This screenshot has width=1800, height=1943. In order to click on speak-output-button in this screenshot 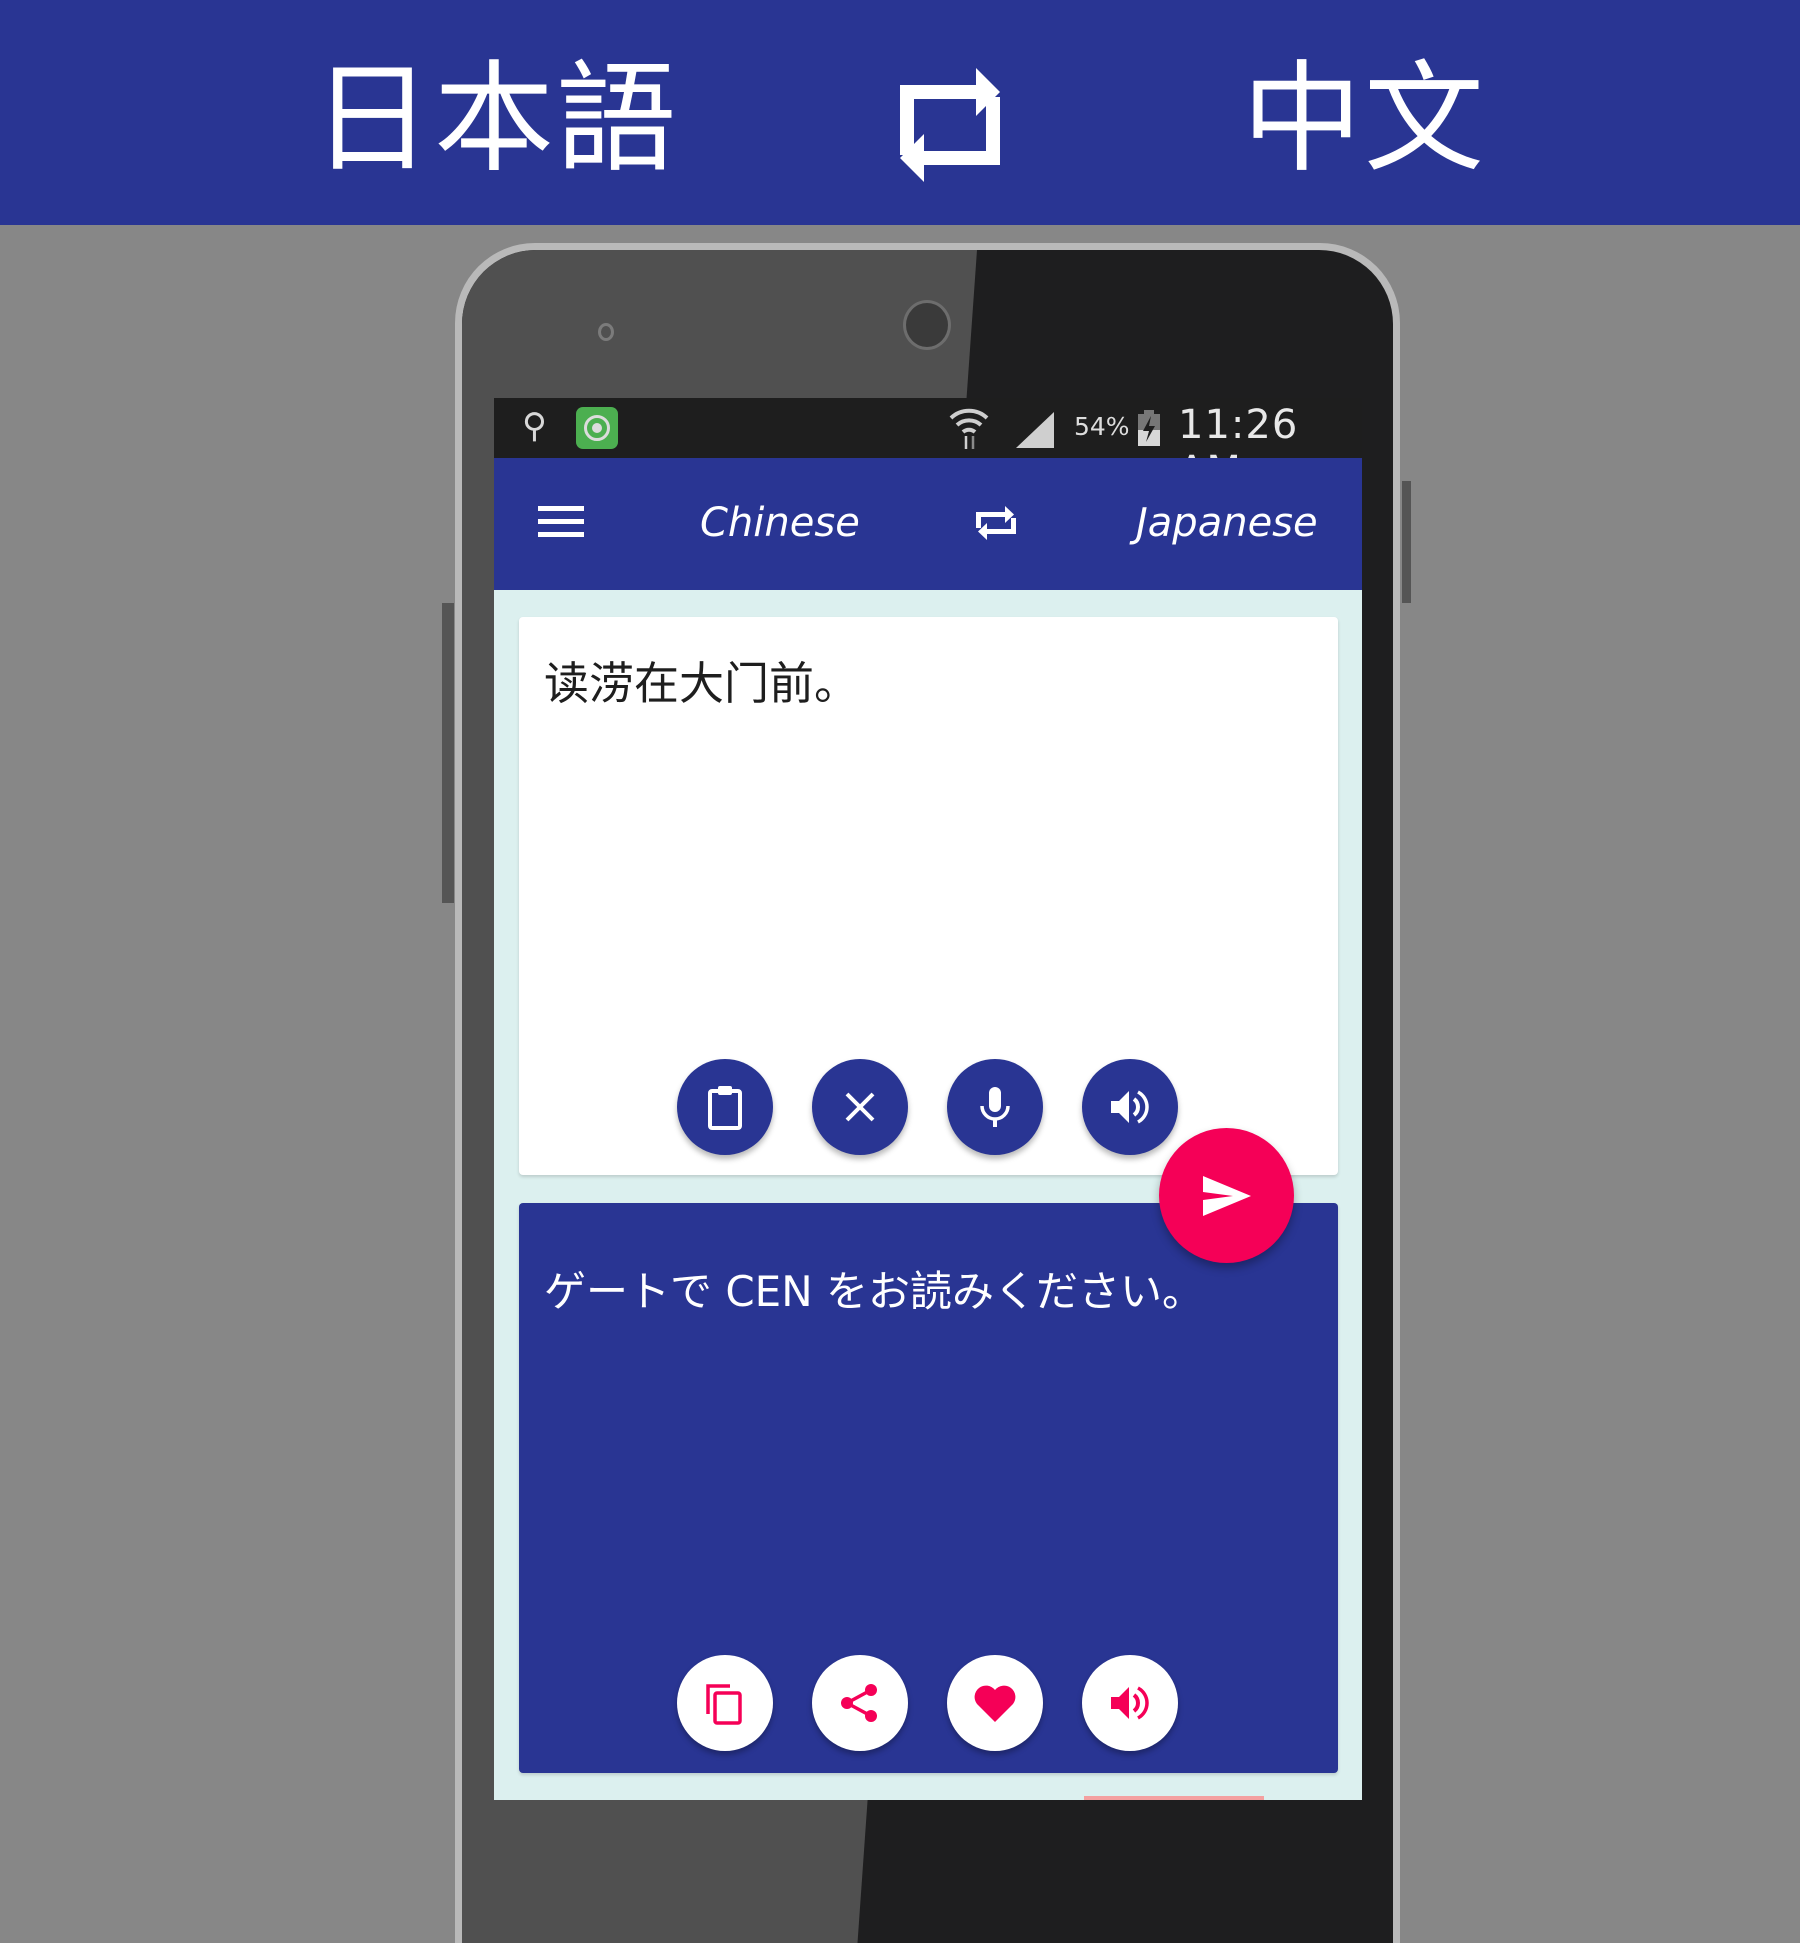, I will do `click(1130, 1703)`.